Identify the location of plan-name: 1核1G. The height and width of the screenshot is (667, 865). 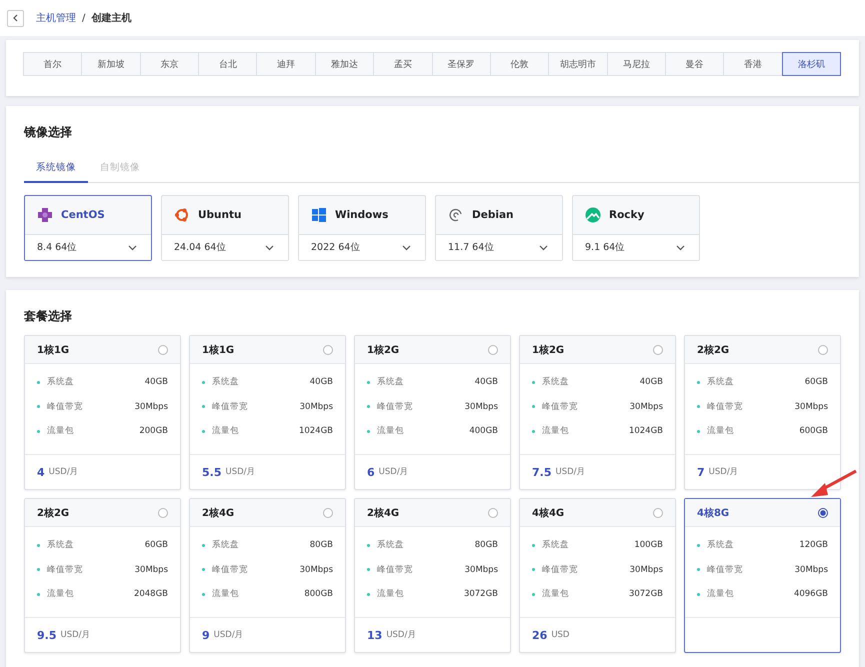
(218, 350).